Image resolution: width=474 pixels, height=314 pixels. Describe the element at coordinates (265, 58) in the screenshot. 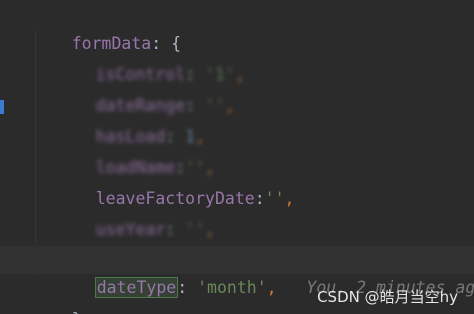

I see `code-line-blurred: isControl: '1',` at that location.